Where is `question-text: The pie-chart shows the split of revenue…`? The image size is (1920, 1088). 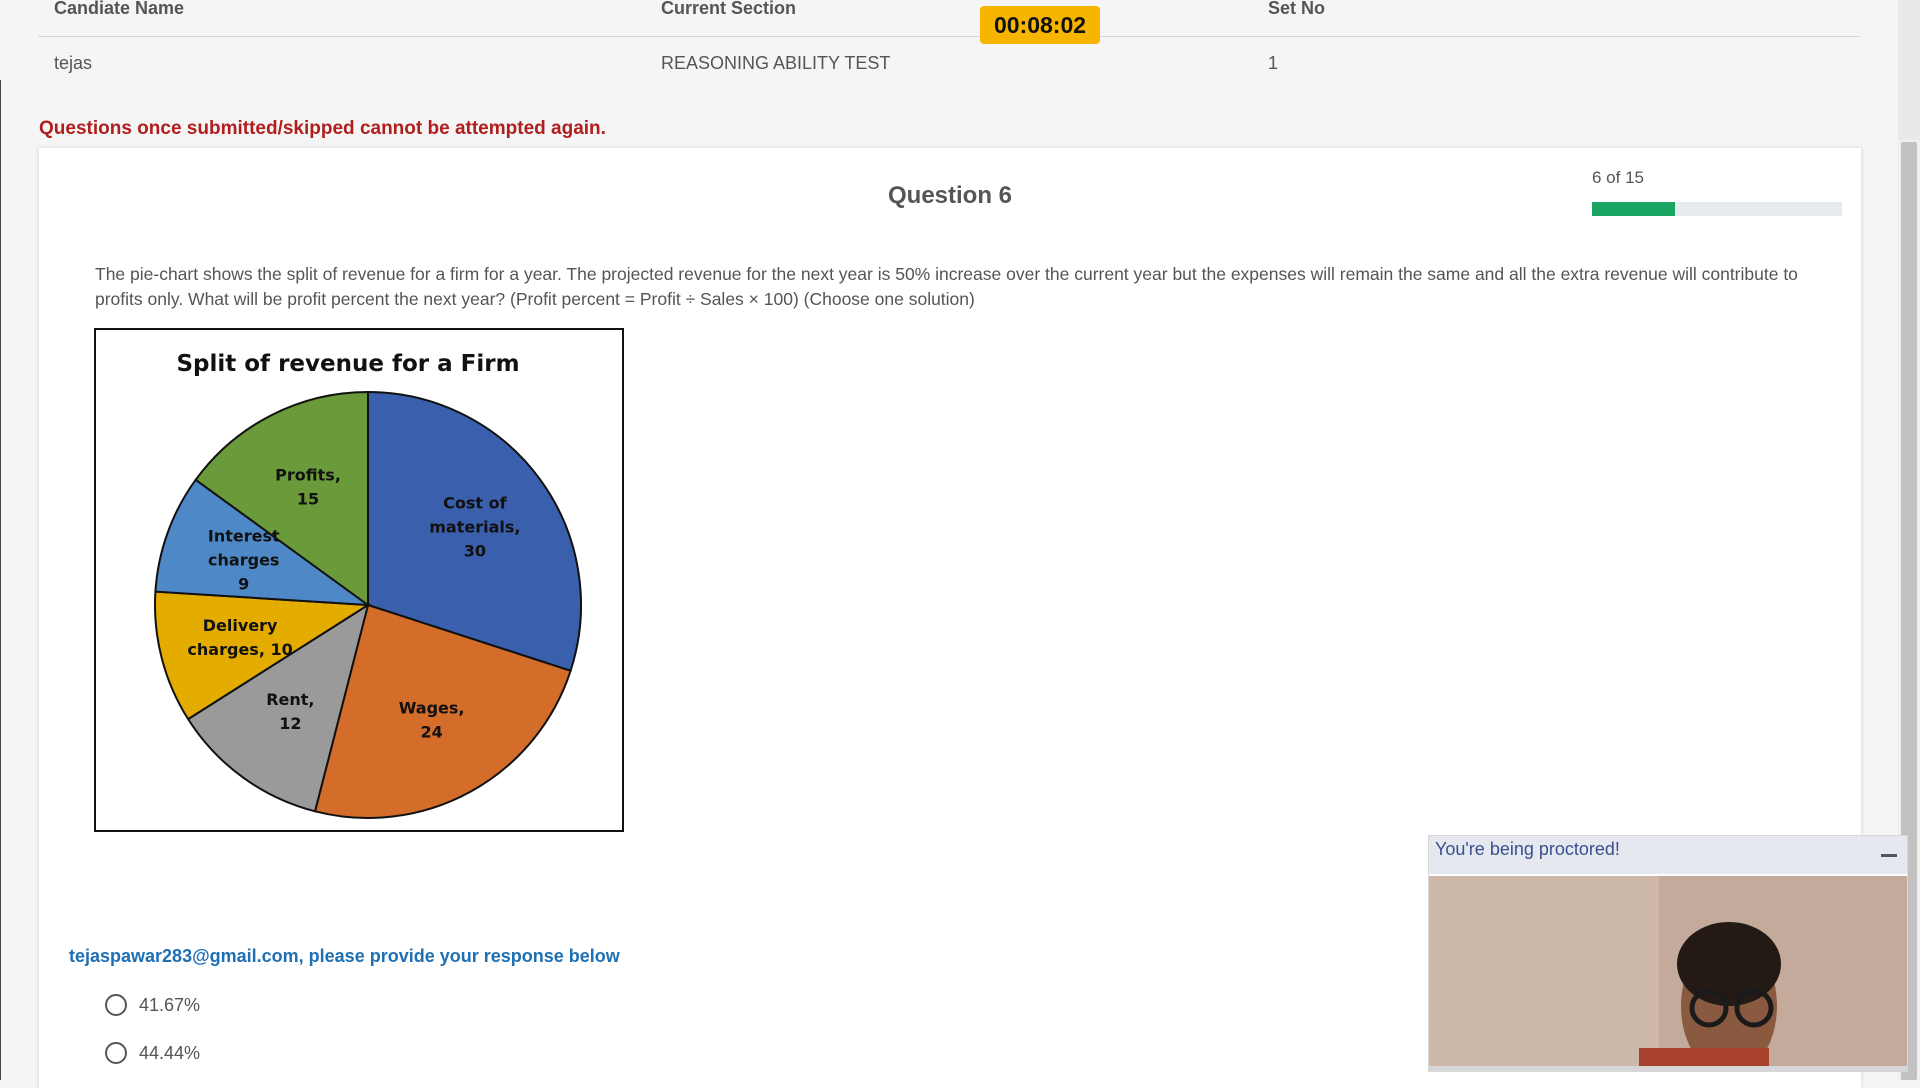
question-text: The pie-chart shows the split of revenue… is located at coordinates (946, 286).